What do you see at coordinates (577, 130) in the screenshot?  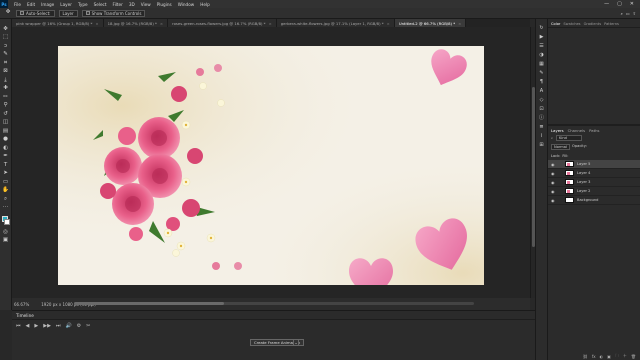 I see `tab-channels: Channels` at bounding box center [577, 130].